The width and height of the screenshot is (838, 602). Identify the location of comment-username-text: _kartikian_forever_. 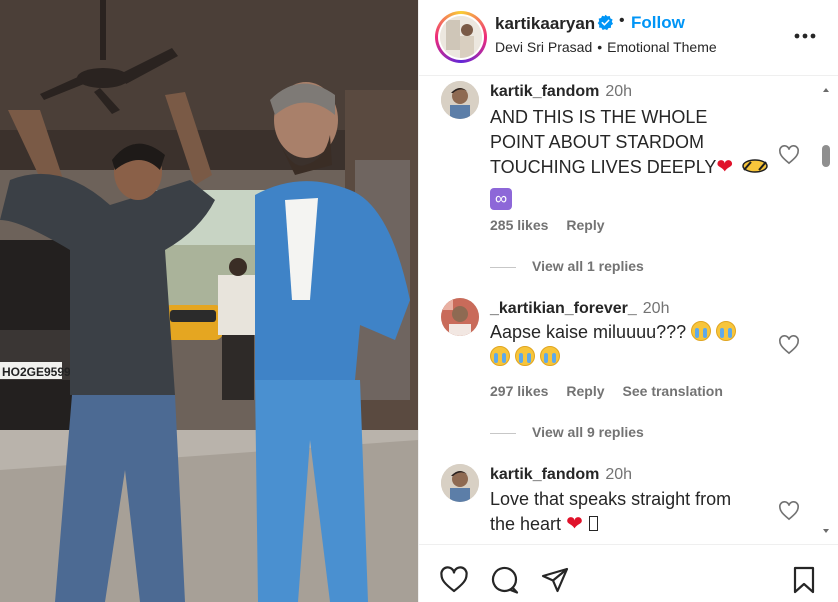
(563, 308).